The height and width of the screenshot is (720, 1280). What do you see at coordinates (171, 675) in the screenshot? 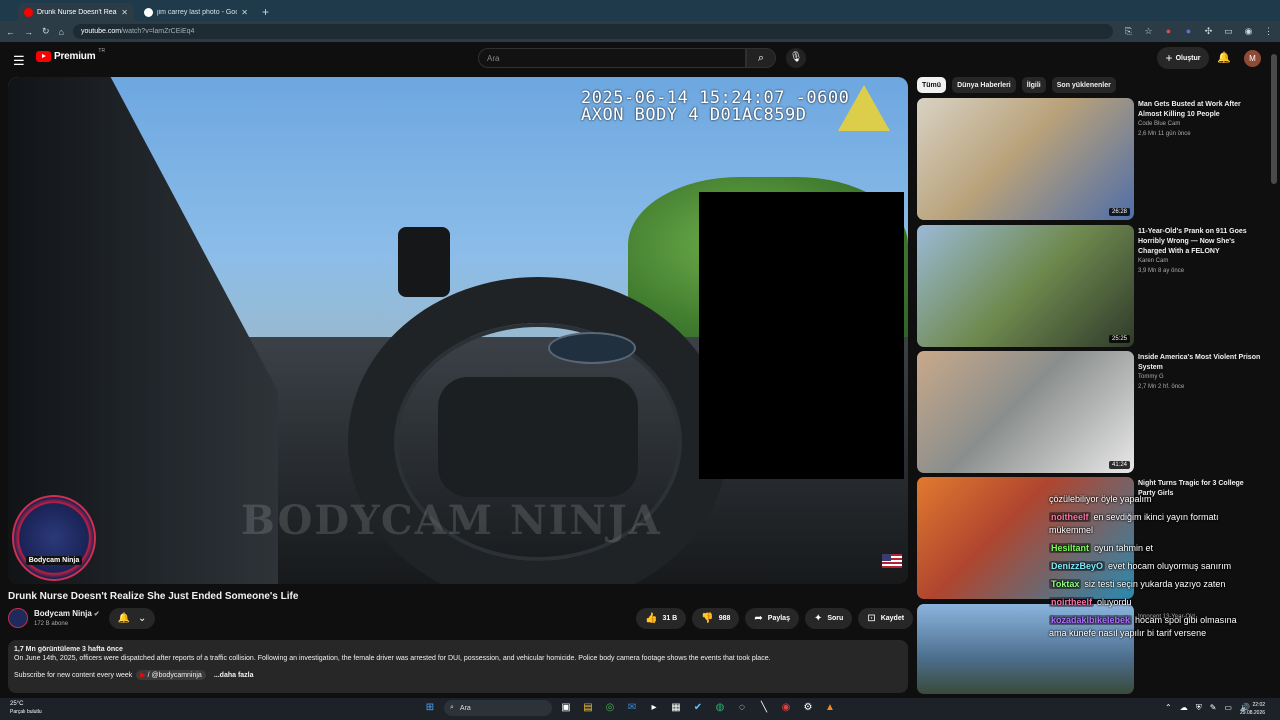
I see `channel-mention-link: ▶ / @bodycamninja` at bounding box center [171, 675].